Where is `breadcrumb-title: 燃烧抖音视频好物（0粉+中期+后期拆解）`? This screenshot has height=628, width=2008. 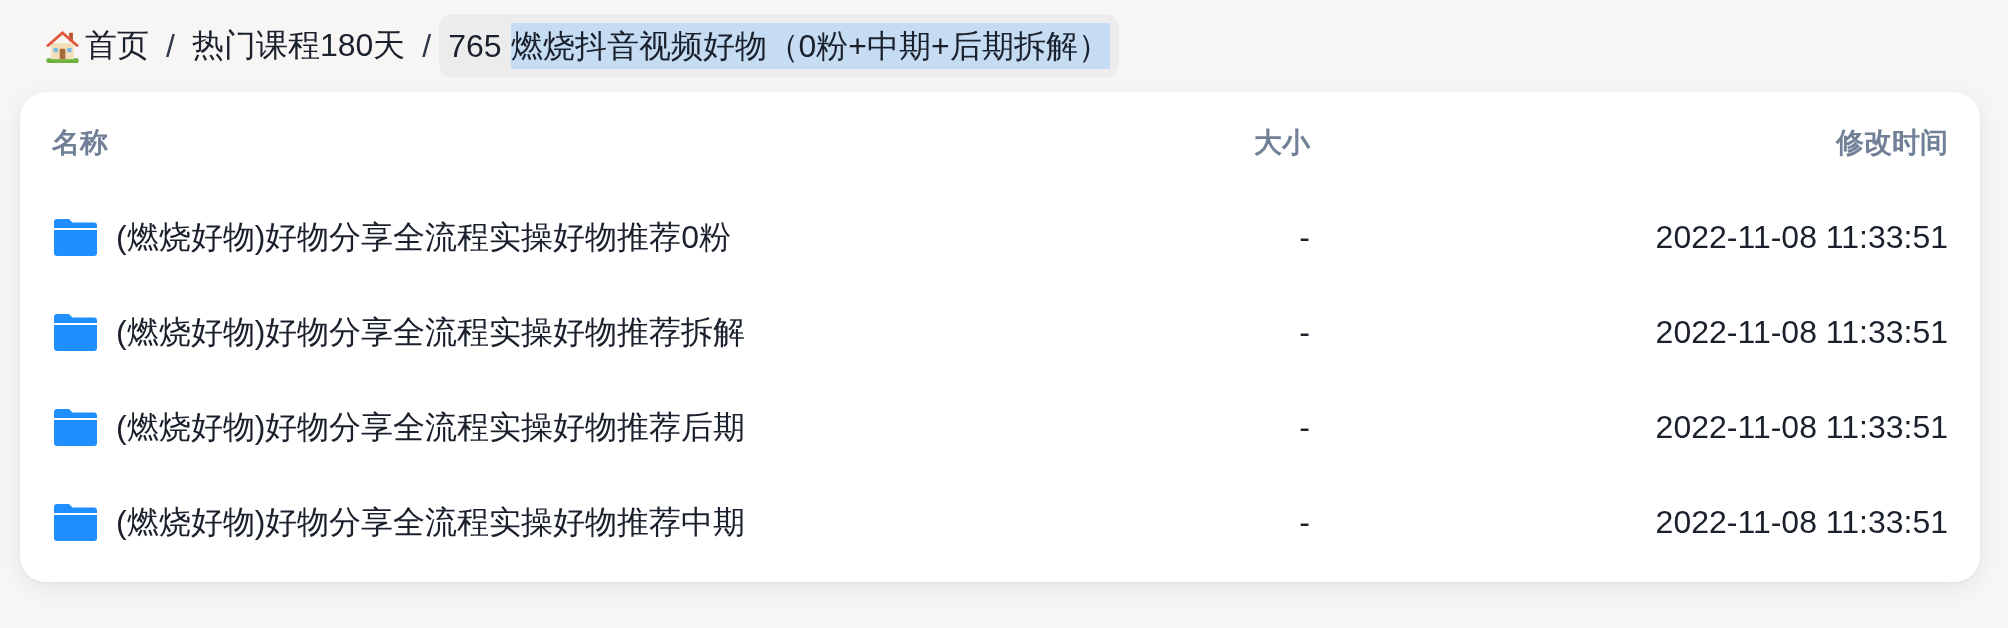 breadcrumb-title: 燃烧抖音视频好物（0粉+中期+后期拆解） is located at coordinates (810, 46).